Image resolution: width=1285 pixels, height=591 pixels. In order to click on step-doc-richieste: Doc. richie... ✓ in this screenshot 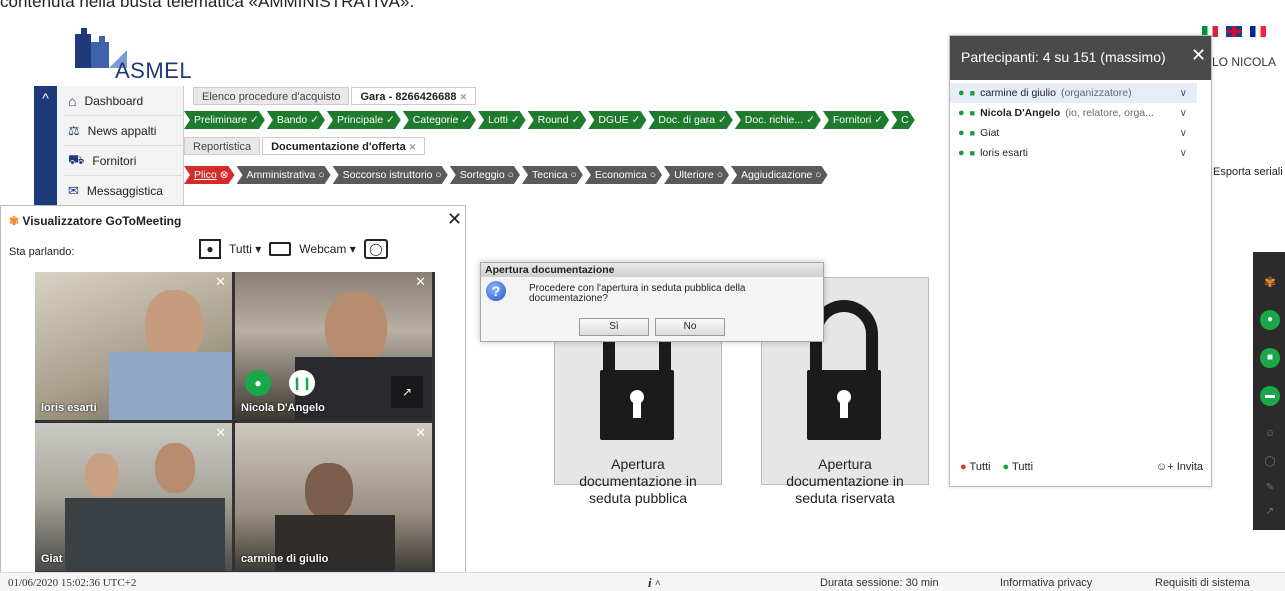, I will do `click(778, 120)`.